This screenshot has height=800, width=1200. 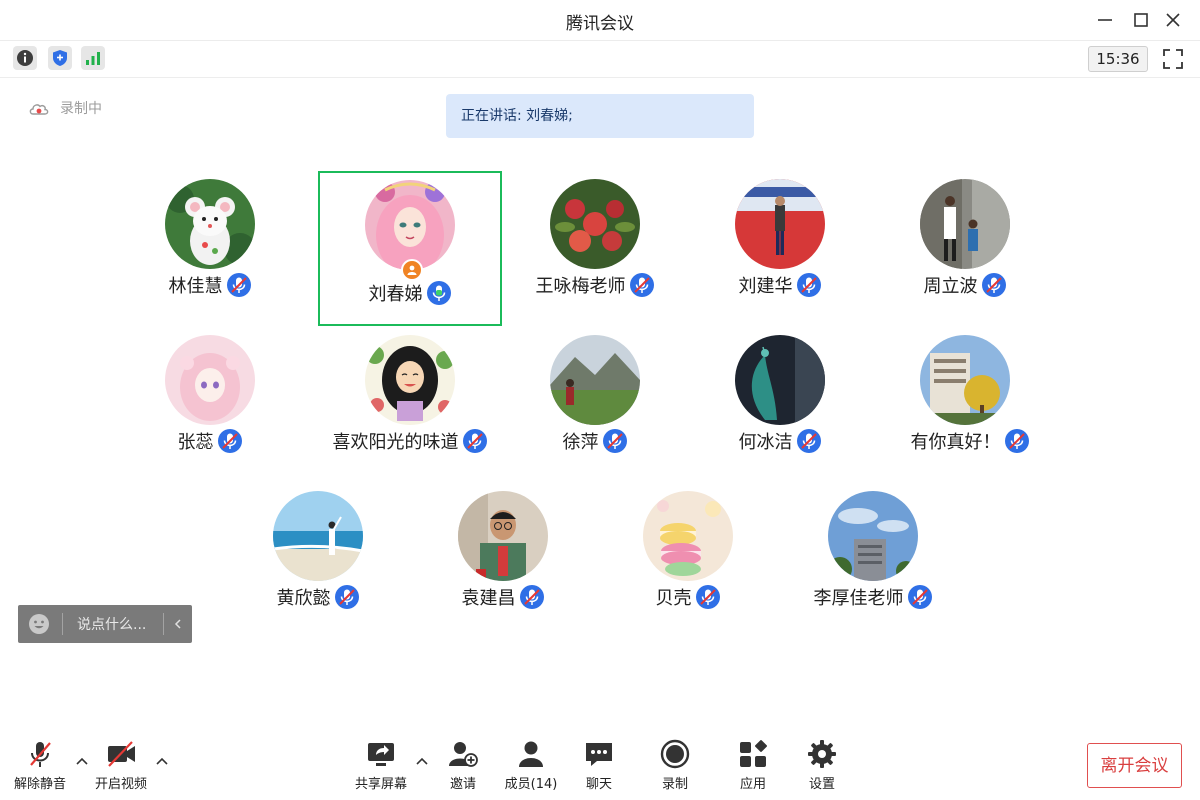 What do you see at coordinates (753, 768) in the screenshot?
I see `apps-button: 应用` at bounding box center [753, 768].